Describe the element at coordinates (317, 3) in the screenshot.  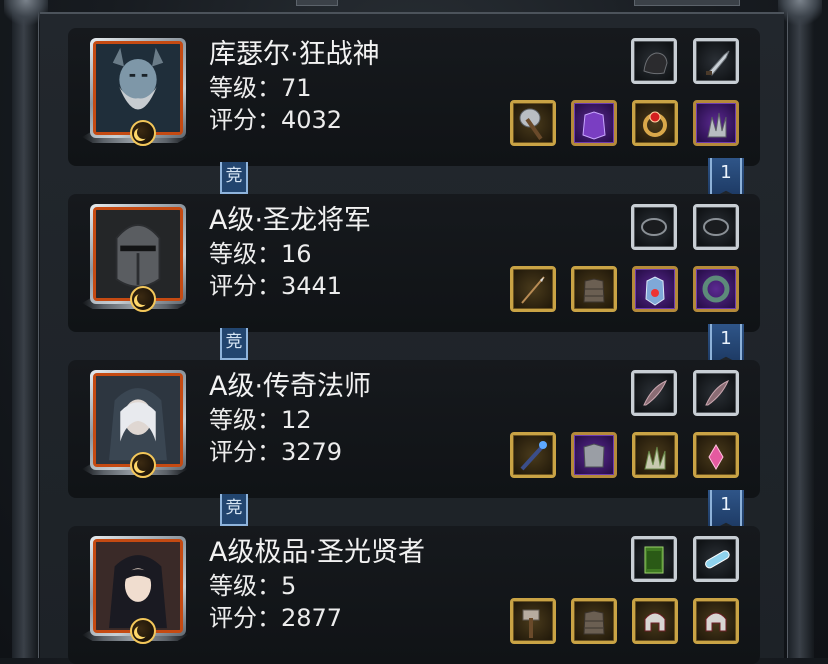
I see `top-tab-left` at that location.